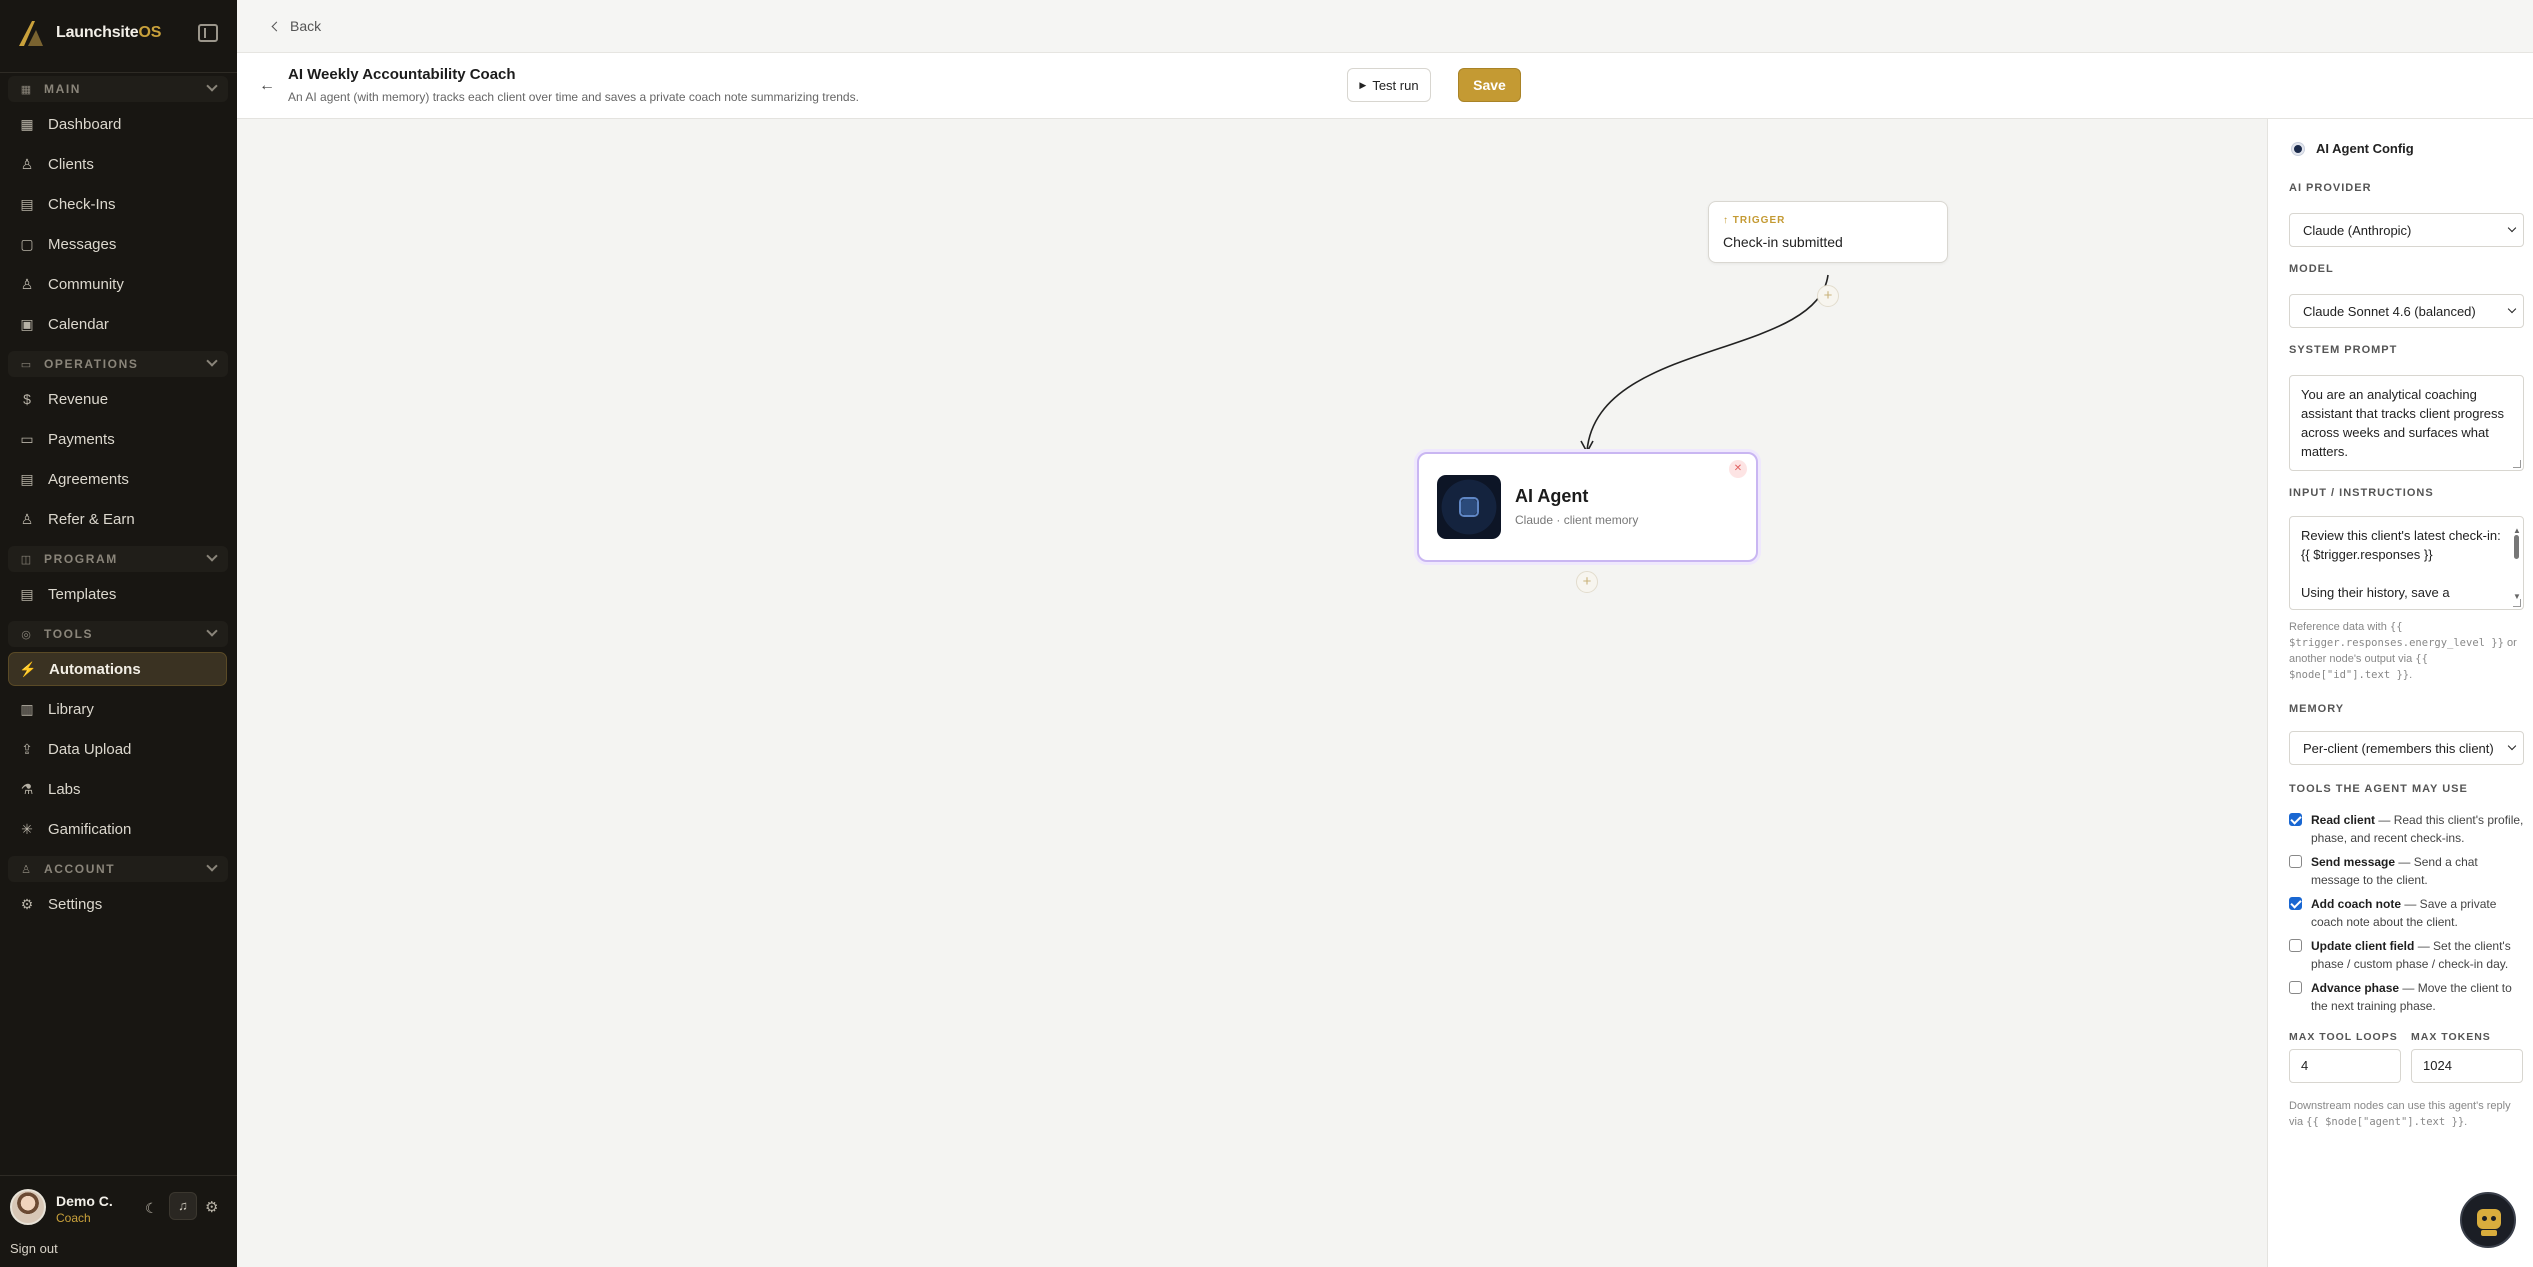 The image size is (2533, 1267). I want to click on tool-name: Update client field, so click(2363, 946).